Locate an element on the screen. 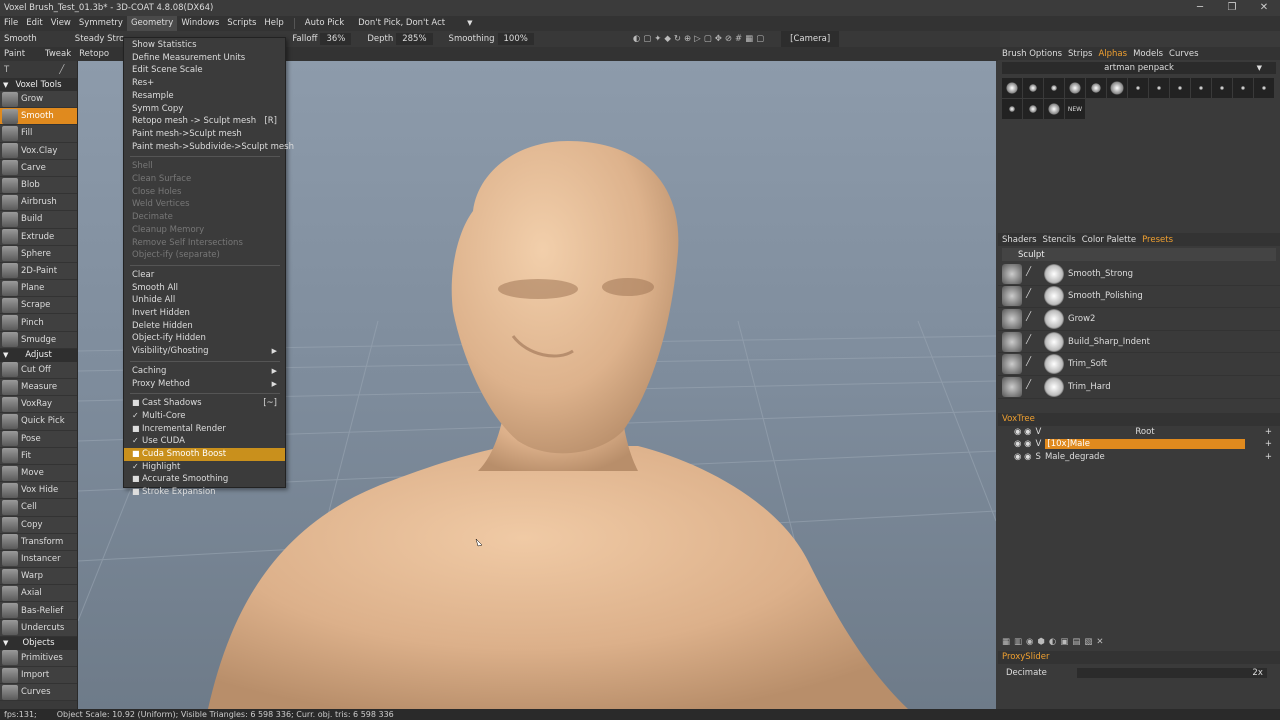  tool-curves: Curves is located at coordinates (38, 693).